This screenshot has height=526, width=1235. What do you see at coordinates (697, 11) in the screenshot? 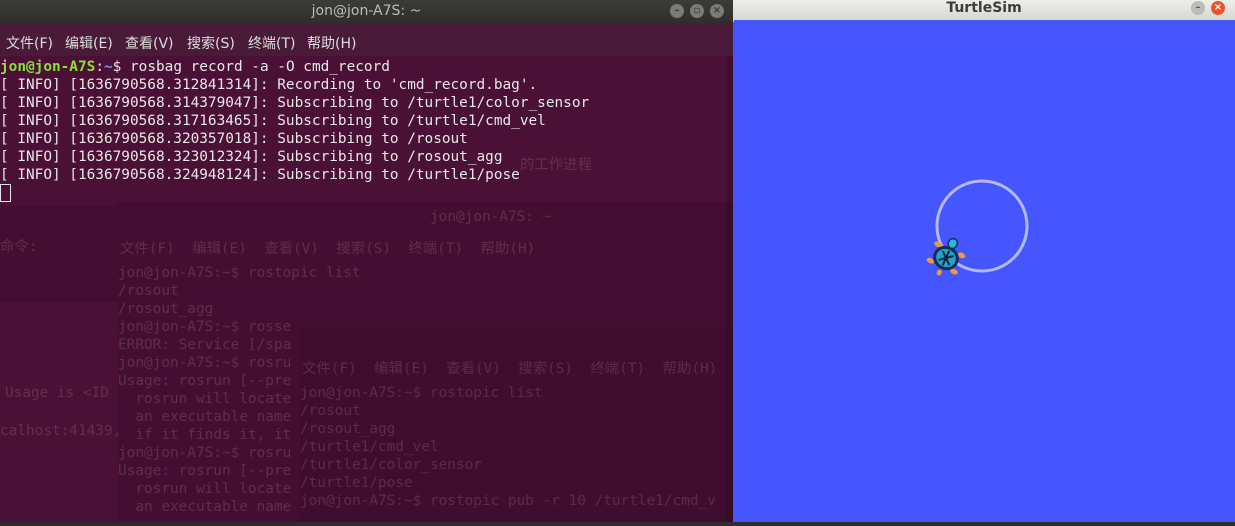
I see `maximize-button: ▫` at bounding box center [697, 11].